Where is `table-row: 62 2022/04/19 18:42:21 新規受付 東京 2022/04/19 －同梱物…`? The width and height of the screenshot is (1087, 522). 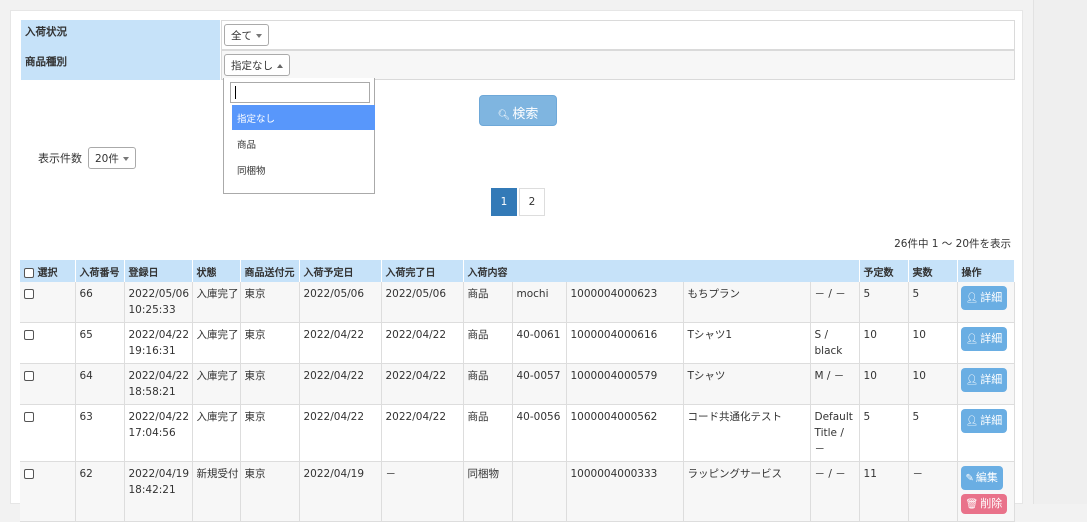
table-row: 62 2022/04/19 18:42:21 新規受付 東京 2022/04/19 －同梱物… is located at coordinates (517, 491).